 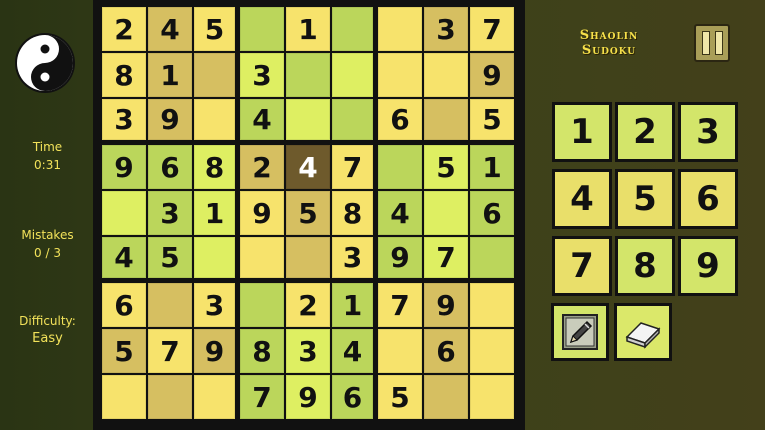 What do you see at coordinates (446, 167) in the screenshot?
I see `sudoku-cell-r4c8: 5` at bounding box center [446, 167].